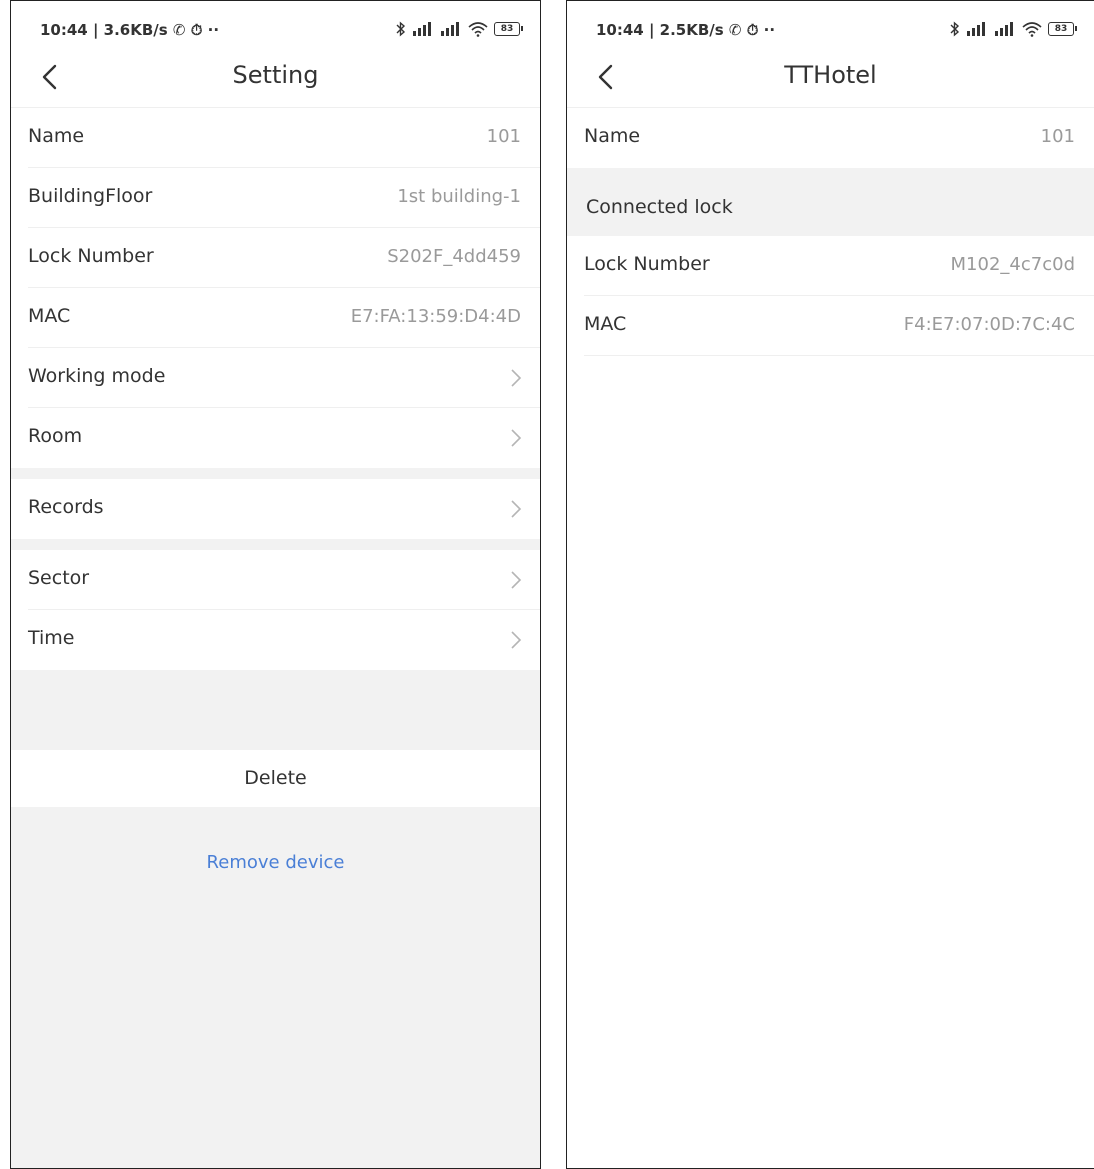 This screenshot has height=1169, width=1094. I want to click on working-mode-row: Working mode, so click(275, 378).